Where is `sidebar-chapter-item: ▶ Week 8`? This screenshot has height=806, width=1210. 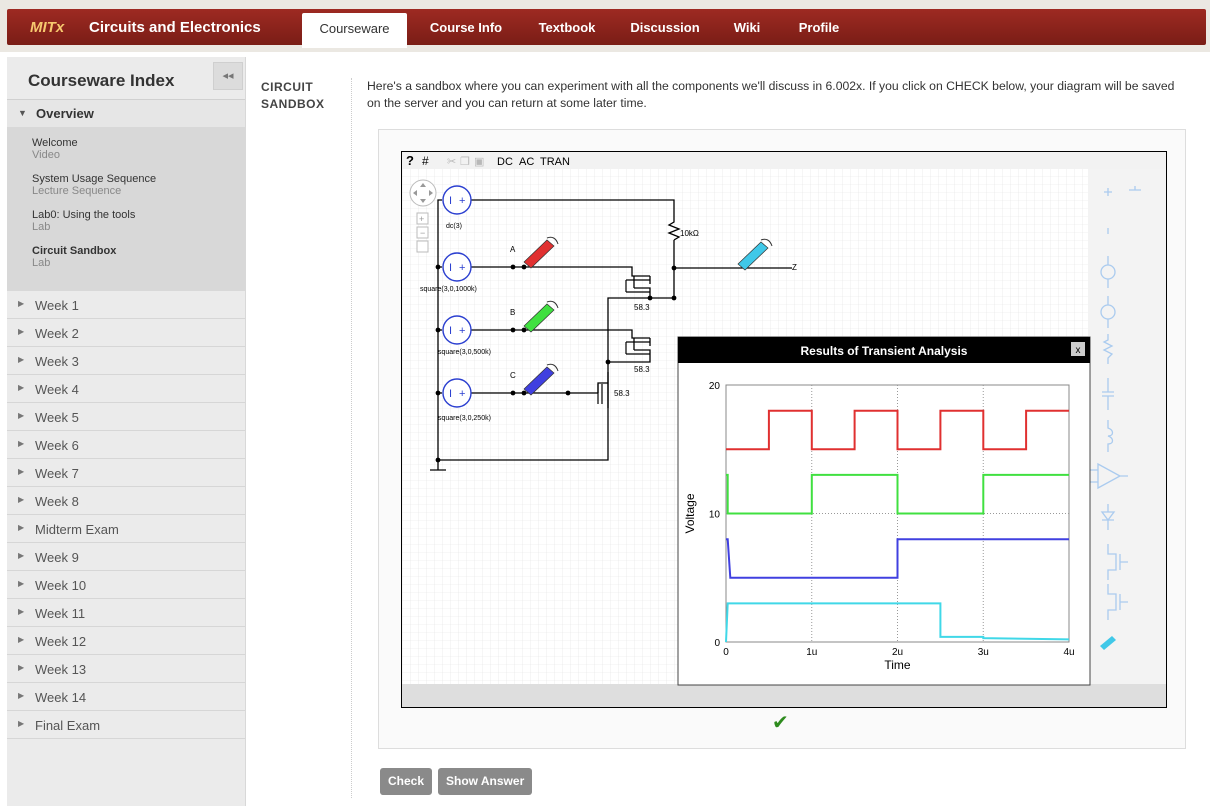 sidebar-chapter-item: ▶ Week 8 is located at coordinates (126, 501).